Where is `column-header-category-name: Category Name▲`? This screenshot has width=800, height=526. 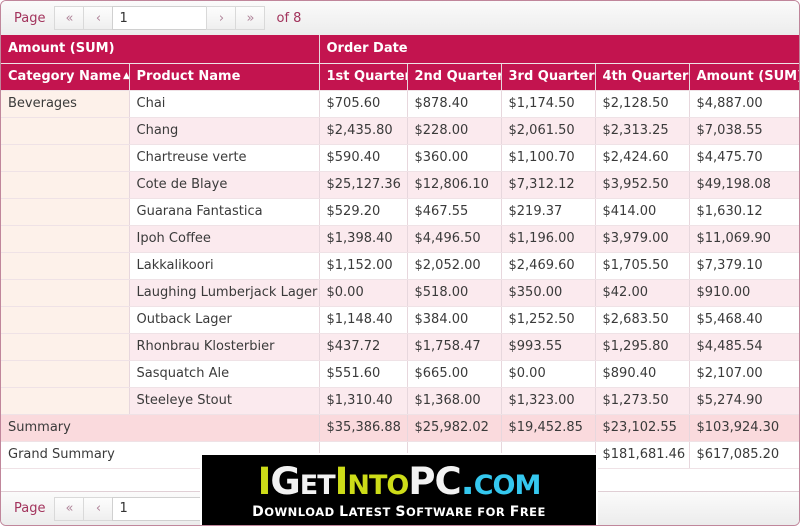 column-header-category-name: Category Name▲ is located at coordinates (65, 77).